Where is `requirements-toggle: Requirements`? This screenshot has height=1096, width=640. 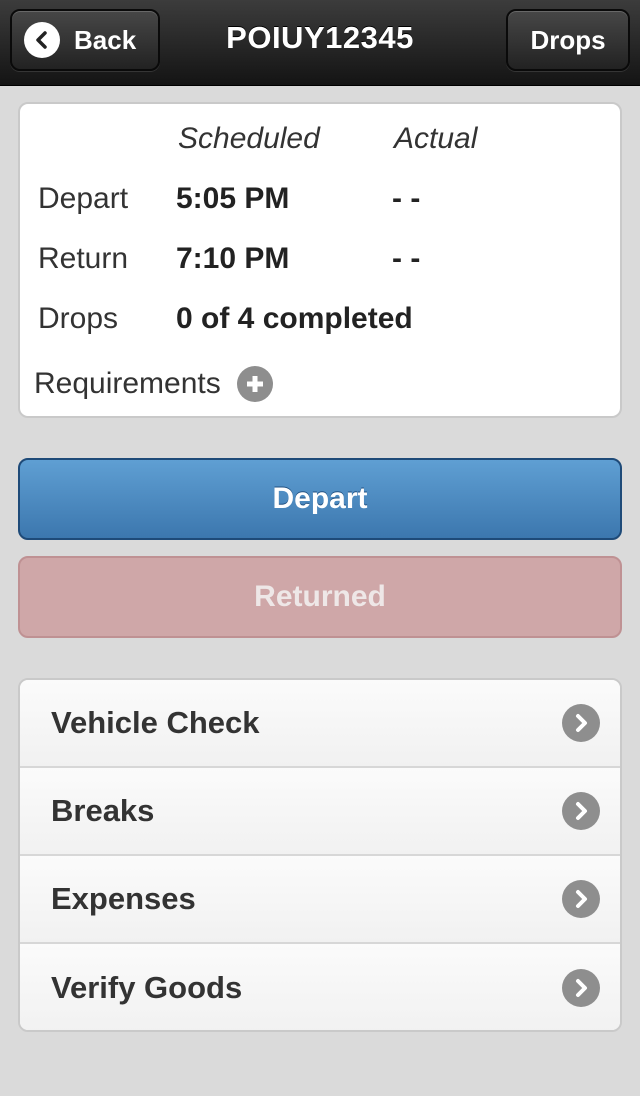 requirements-toggle: Requirements is located at coordinates (153, 384).